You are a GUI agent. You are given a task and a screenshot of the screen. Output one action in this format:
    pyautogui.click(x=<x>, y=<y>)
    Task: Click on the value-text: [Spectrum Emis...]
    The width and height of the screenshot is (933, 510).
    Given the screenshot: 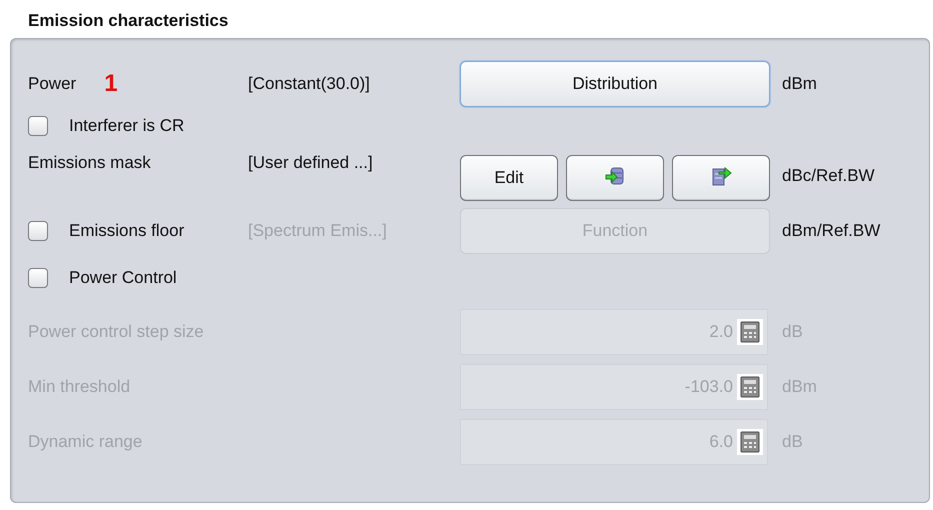 What is the action you would take?
    pyautogui.click(x=317, y=230)
    